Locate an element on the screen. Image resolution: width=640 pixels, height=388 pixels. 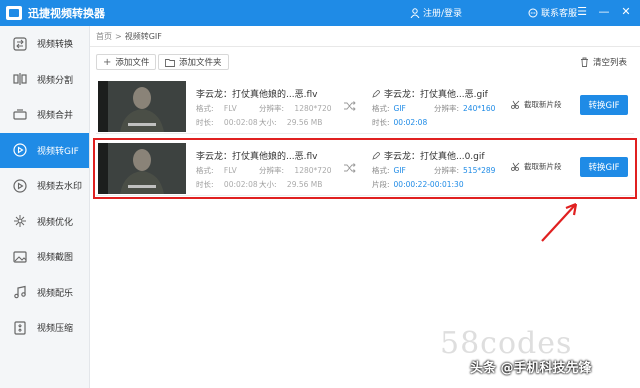
output-file-name: 李云龙：打仗真他...0.gif is located at coordinates (428, 155).